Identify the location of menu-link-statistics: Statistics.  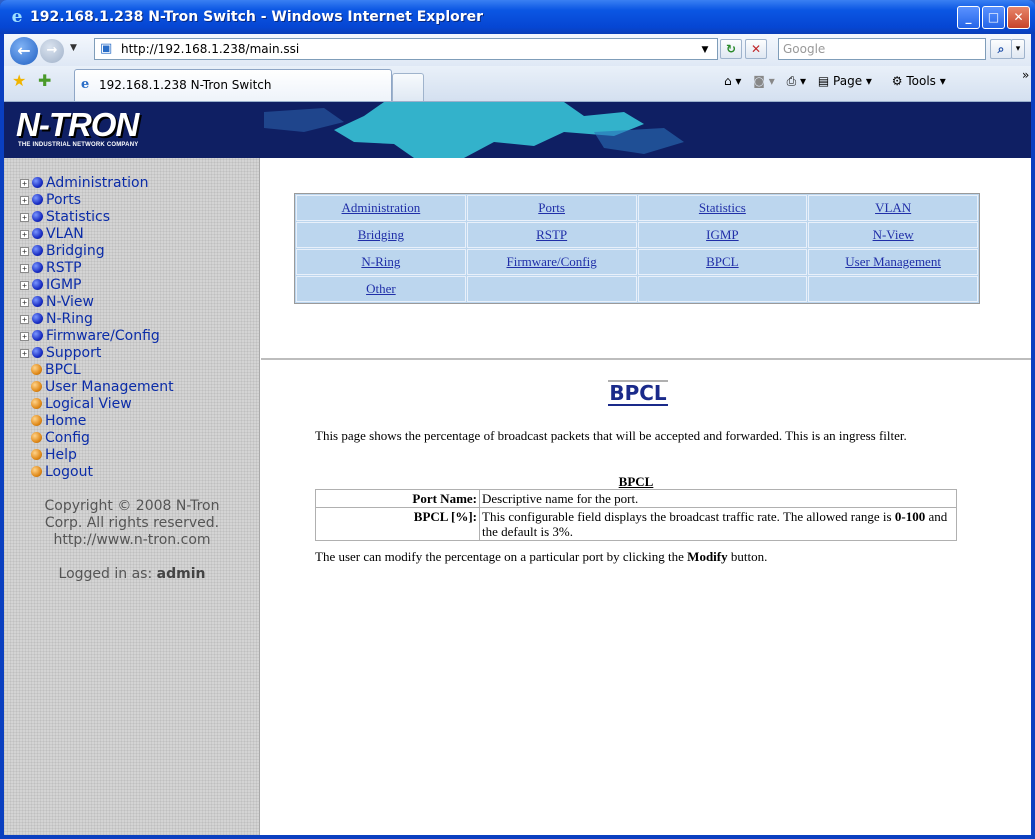
(722, 207).